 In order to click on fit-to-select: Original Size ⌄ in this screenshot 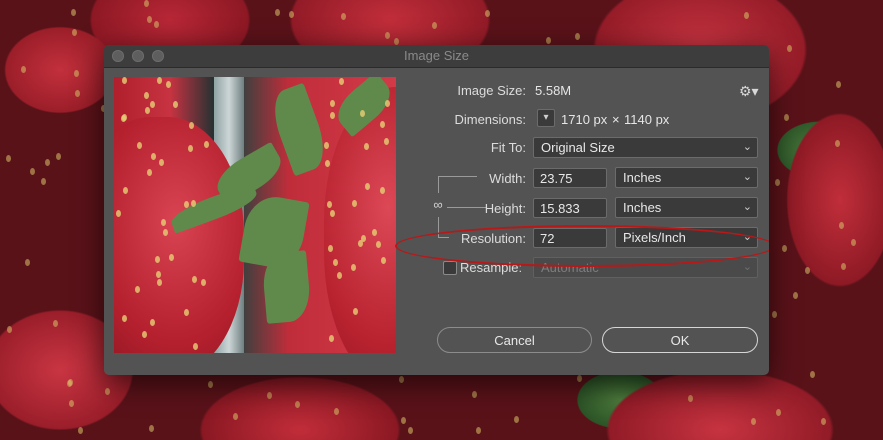, I will do `click(645, 147)`.